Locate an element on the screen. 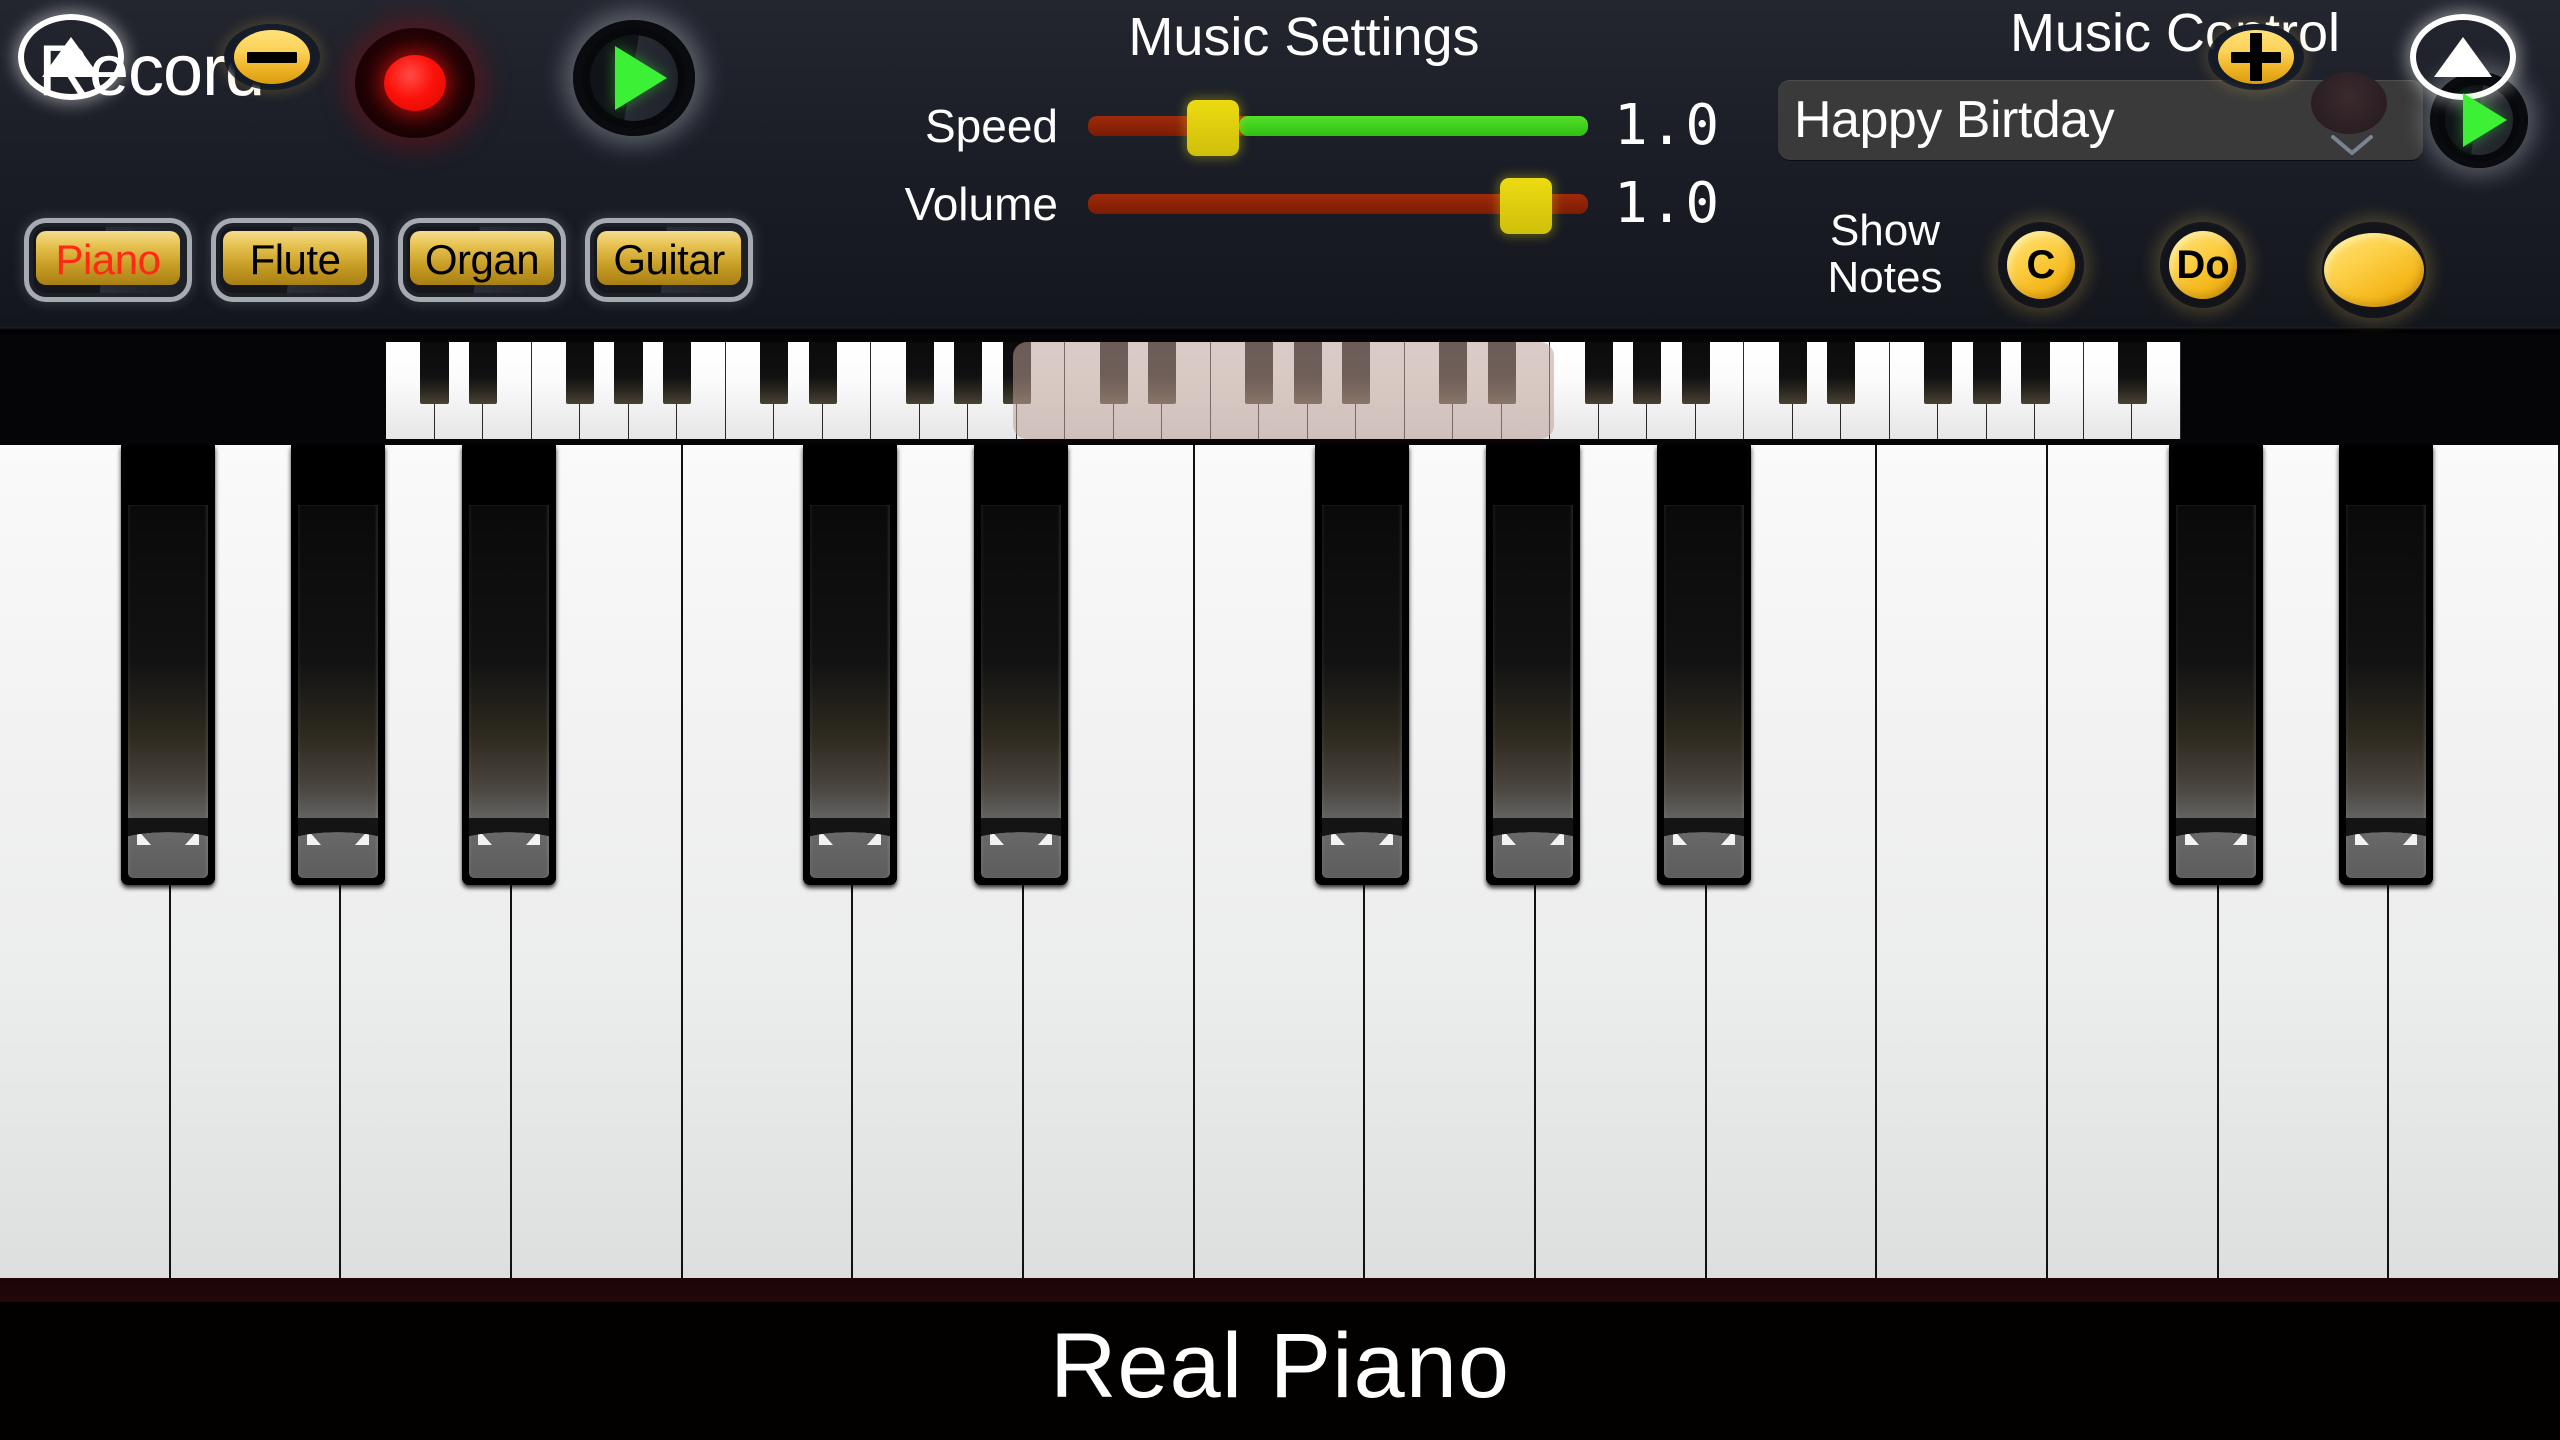 The image size is (2560, 1440). note-letter-button: C is located at coordinates (2041, 265).